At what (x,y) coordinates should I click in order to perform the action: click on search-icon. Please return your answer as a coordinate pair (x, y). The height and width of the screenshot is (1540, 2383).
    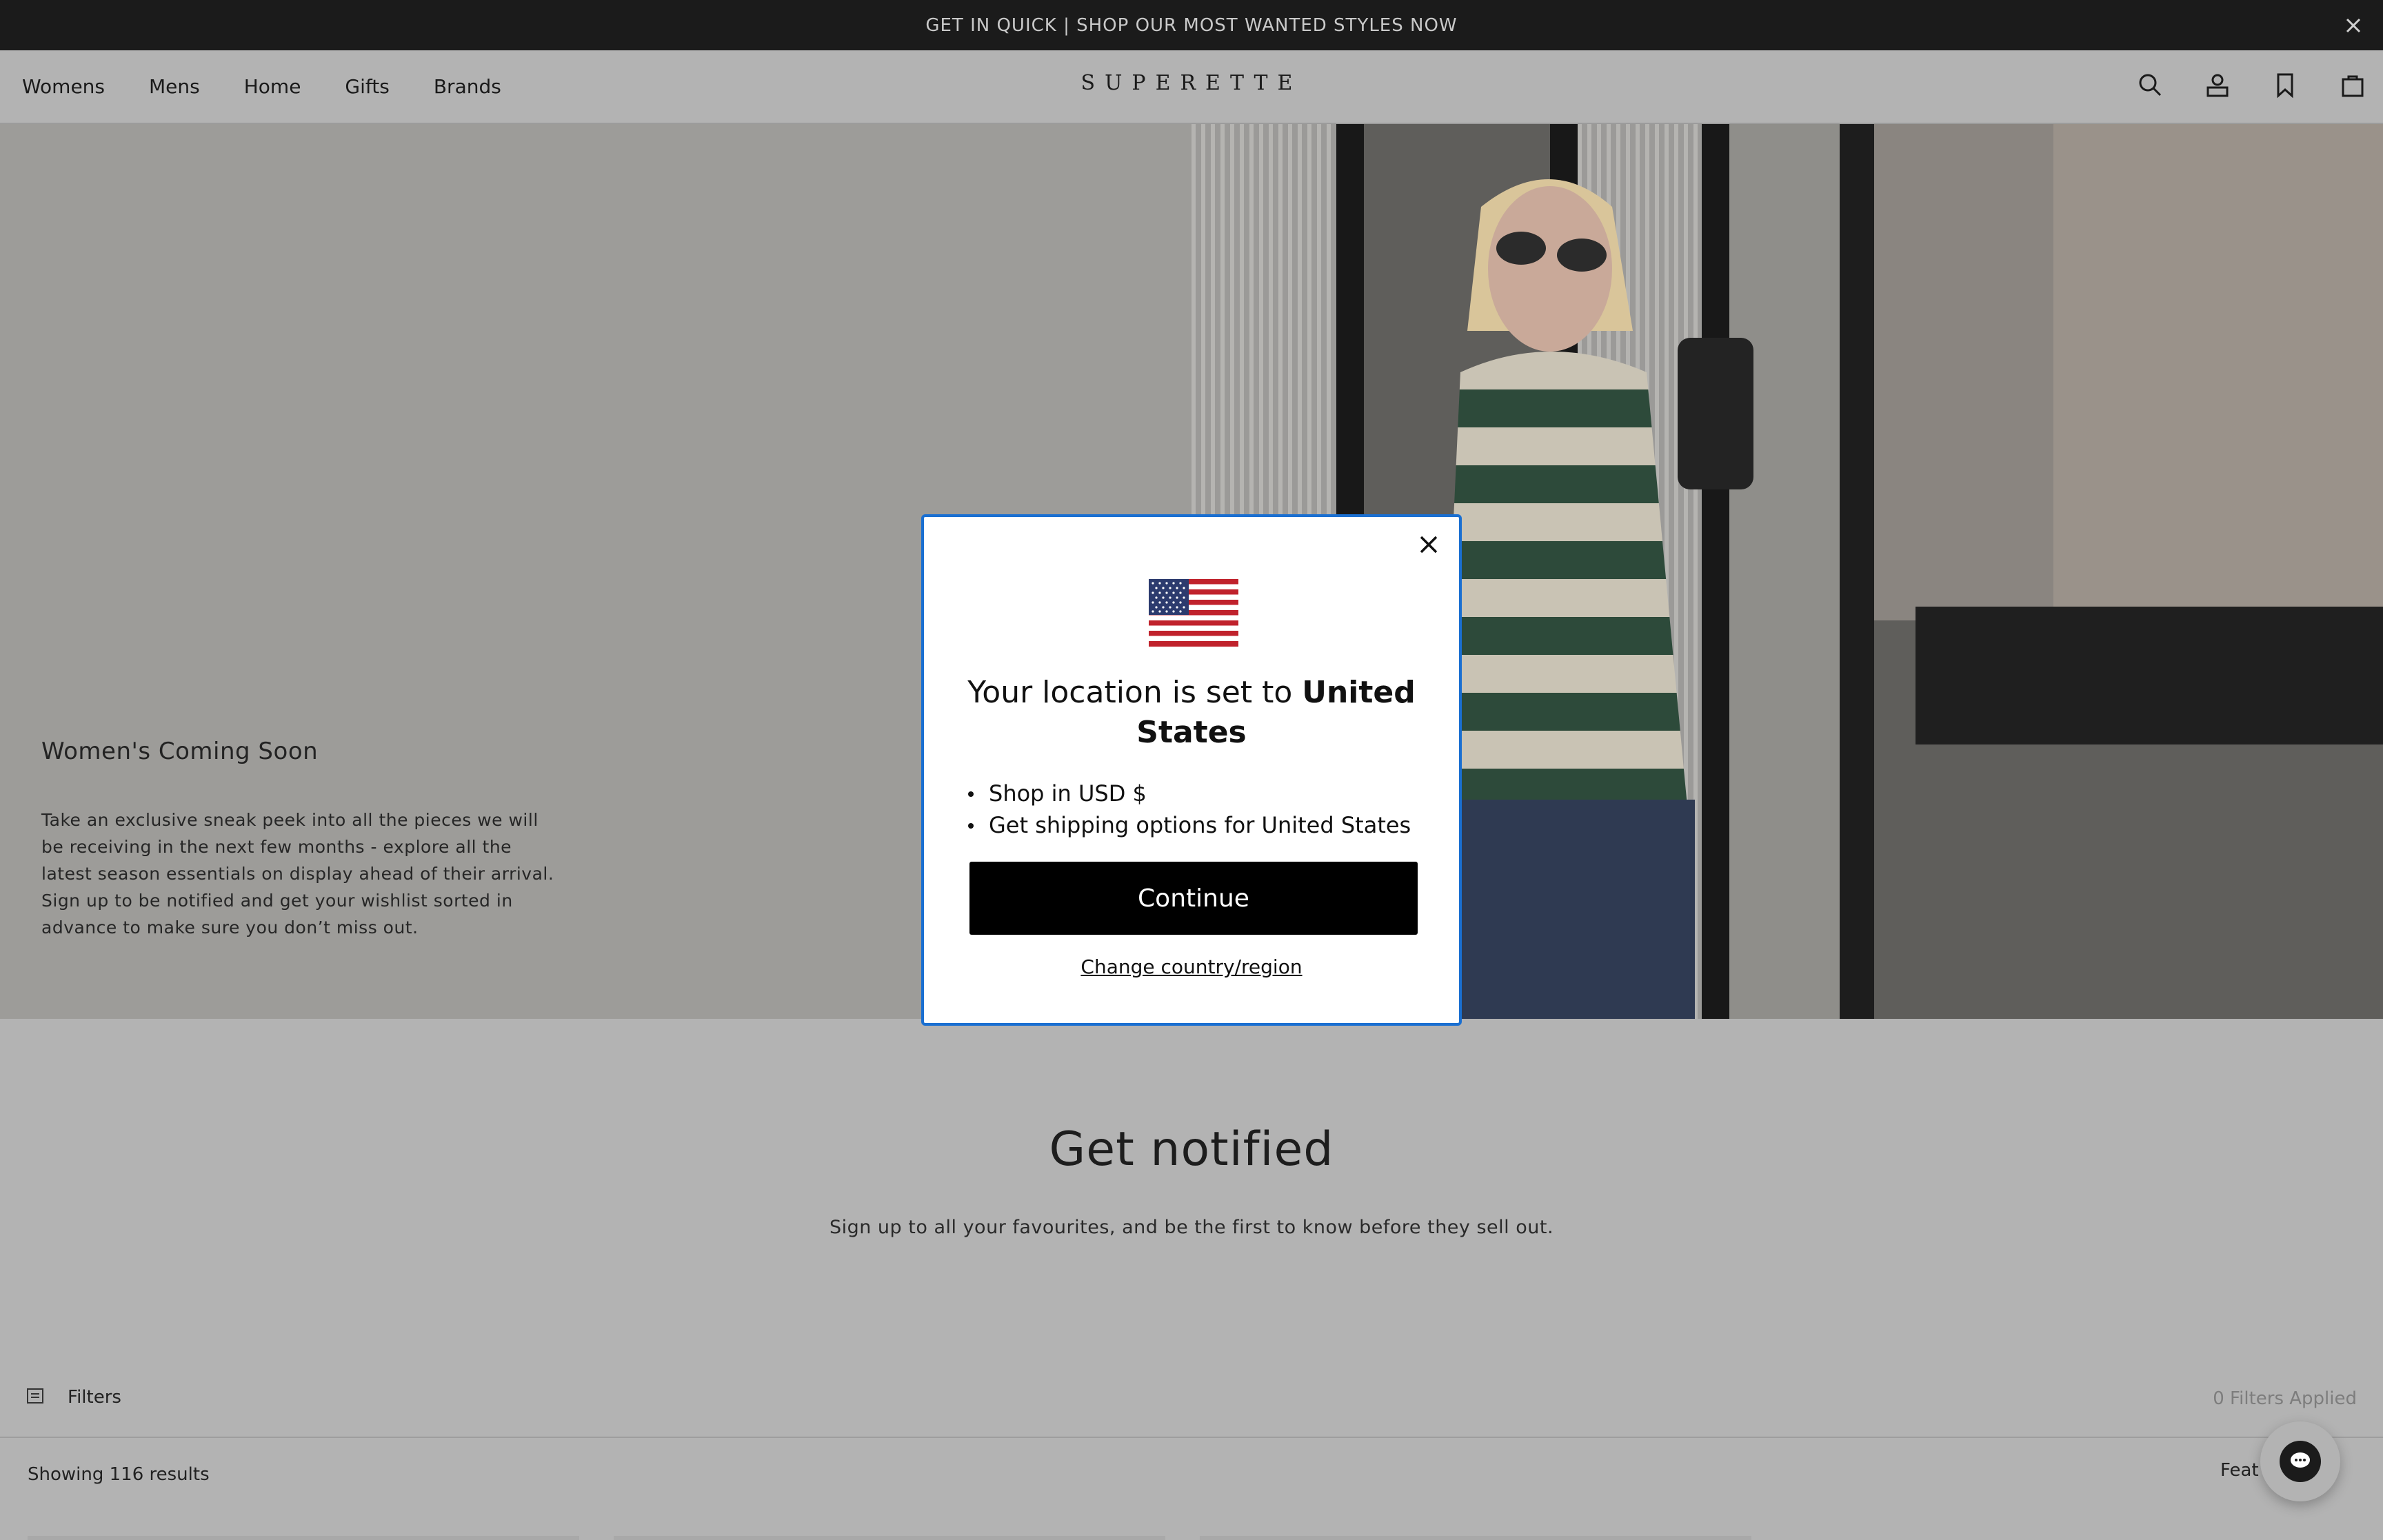
    Looking at the image, I should click on (2149, 85).